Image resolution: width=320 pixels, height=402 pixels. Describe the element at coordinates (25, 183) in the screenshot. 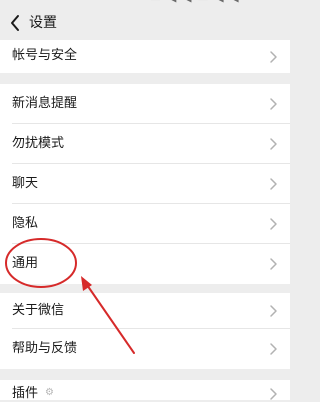

I see `settings-item-label: 聊天` at that location.